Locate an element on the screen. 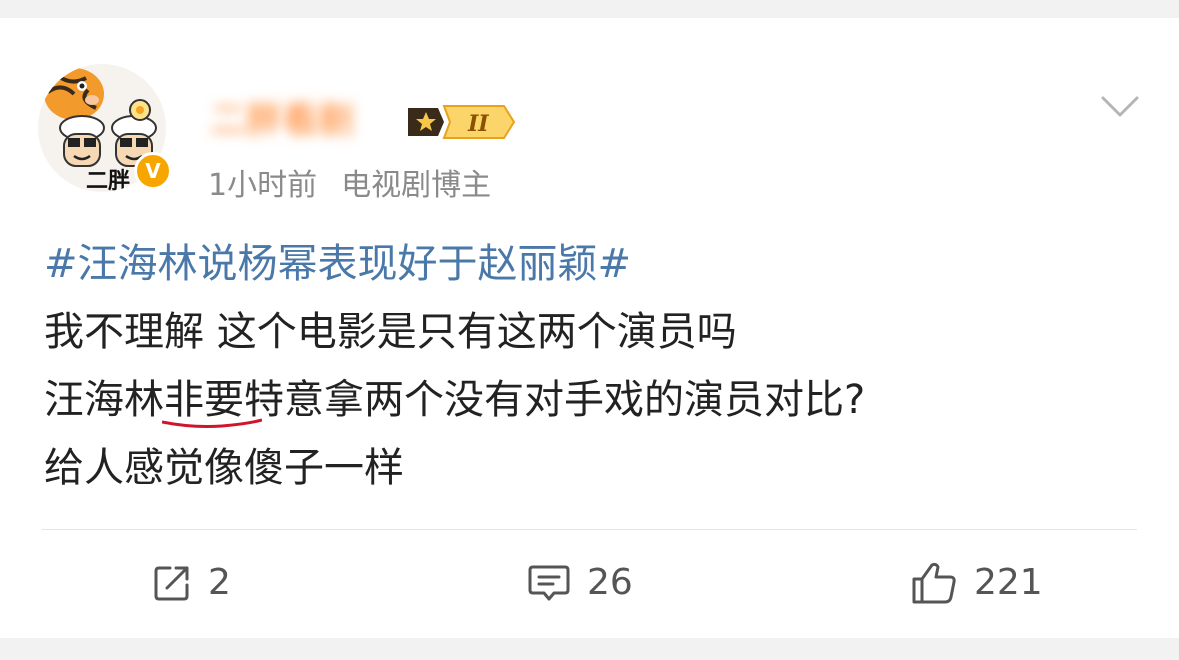 The image size is (1179, 660). share-count: 2 is located at coordinates (219, 582).